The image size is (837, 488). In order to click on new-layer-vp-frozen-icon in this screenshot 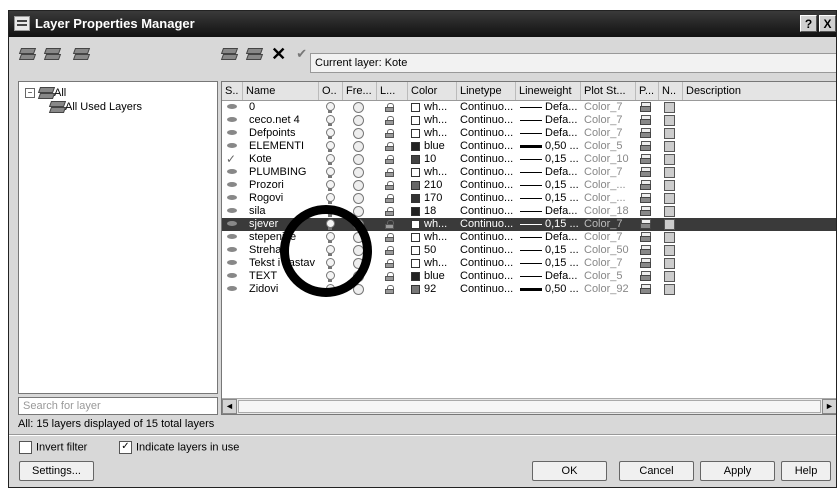, I will do `click(254, 54)`.